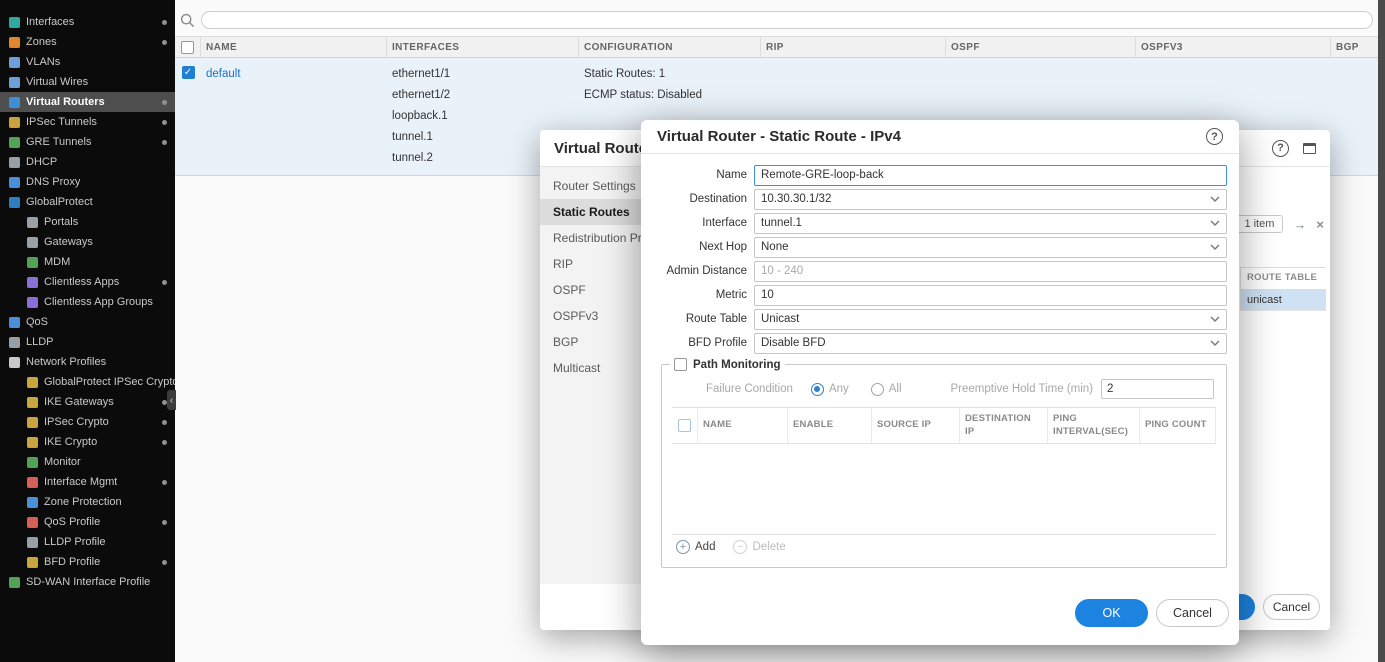 The image size is (1385, 662). I want to click on row-checkbox: ✓, so click(188, 72).